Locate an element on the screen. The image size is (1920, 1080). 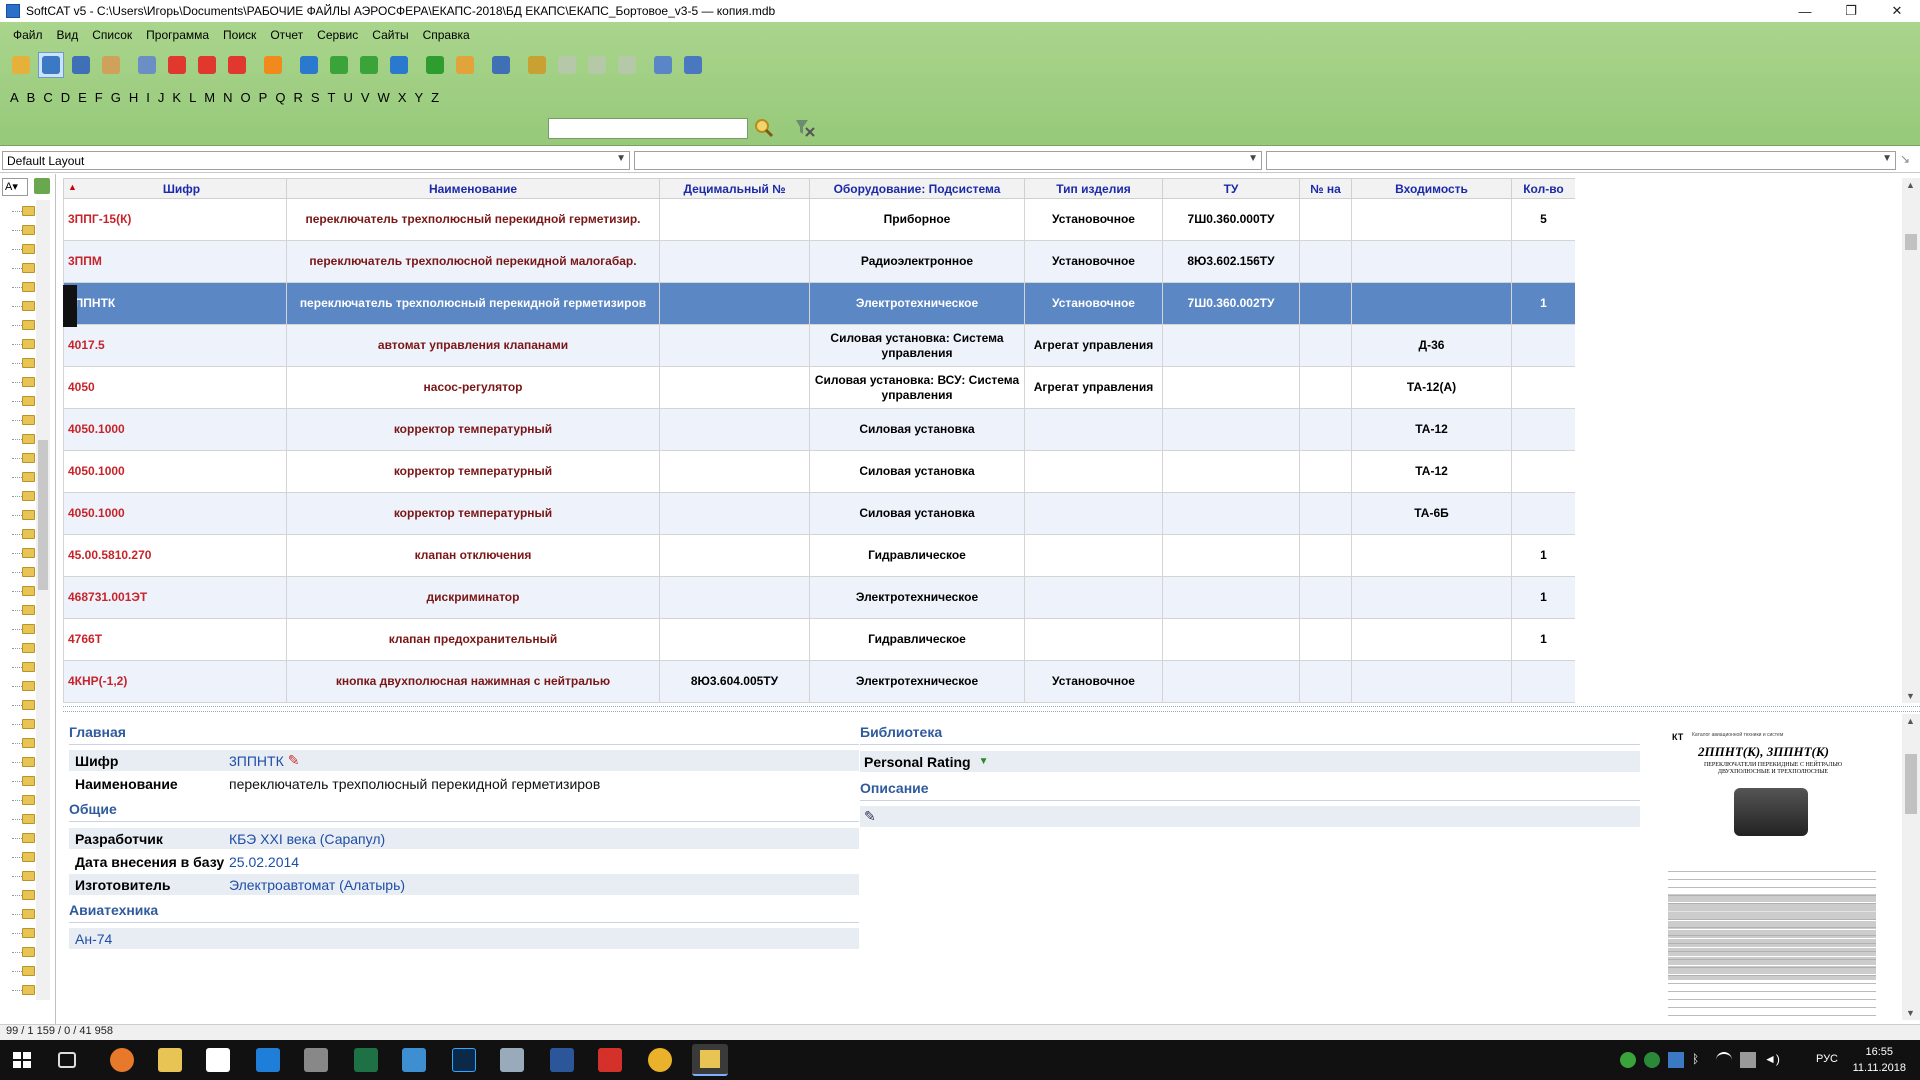
letter-u: U is located at coordinates (347, 97).